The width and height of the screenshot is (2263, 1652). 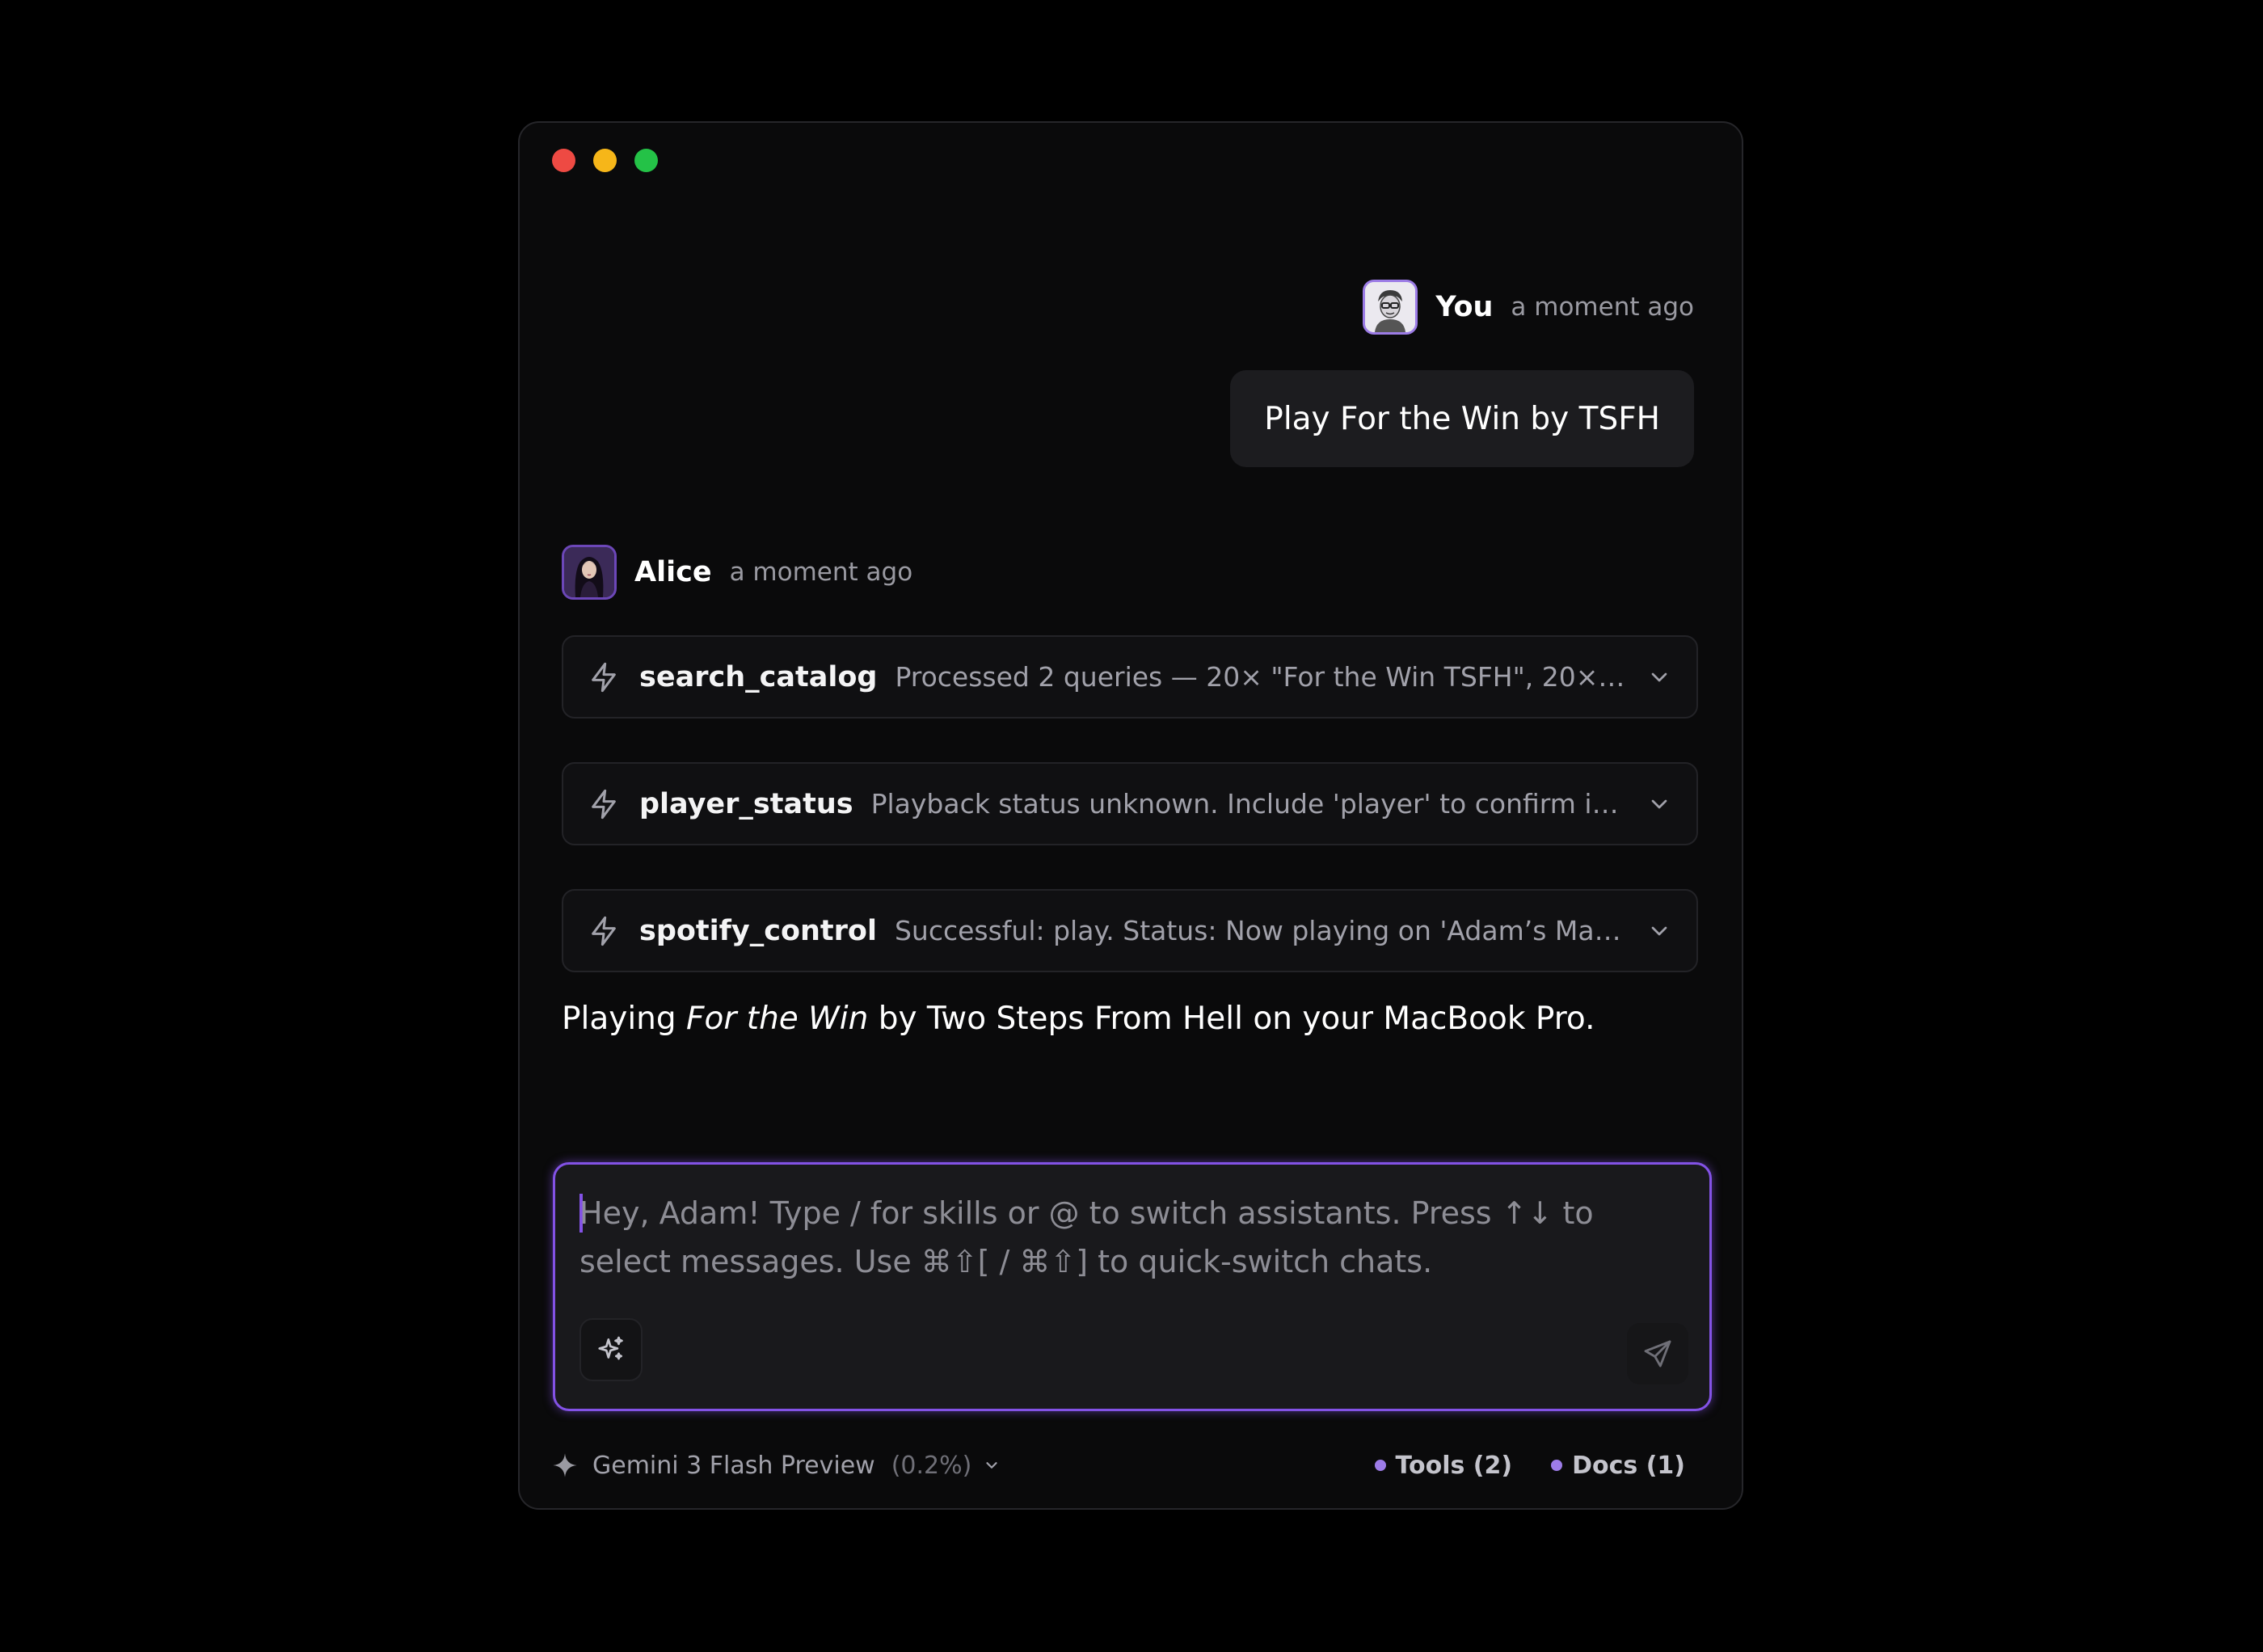 I want to click on sparkles-icon, so click(x=610, y=1348).